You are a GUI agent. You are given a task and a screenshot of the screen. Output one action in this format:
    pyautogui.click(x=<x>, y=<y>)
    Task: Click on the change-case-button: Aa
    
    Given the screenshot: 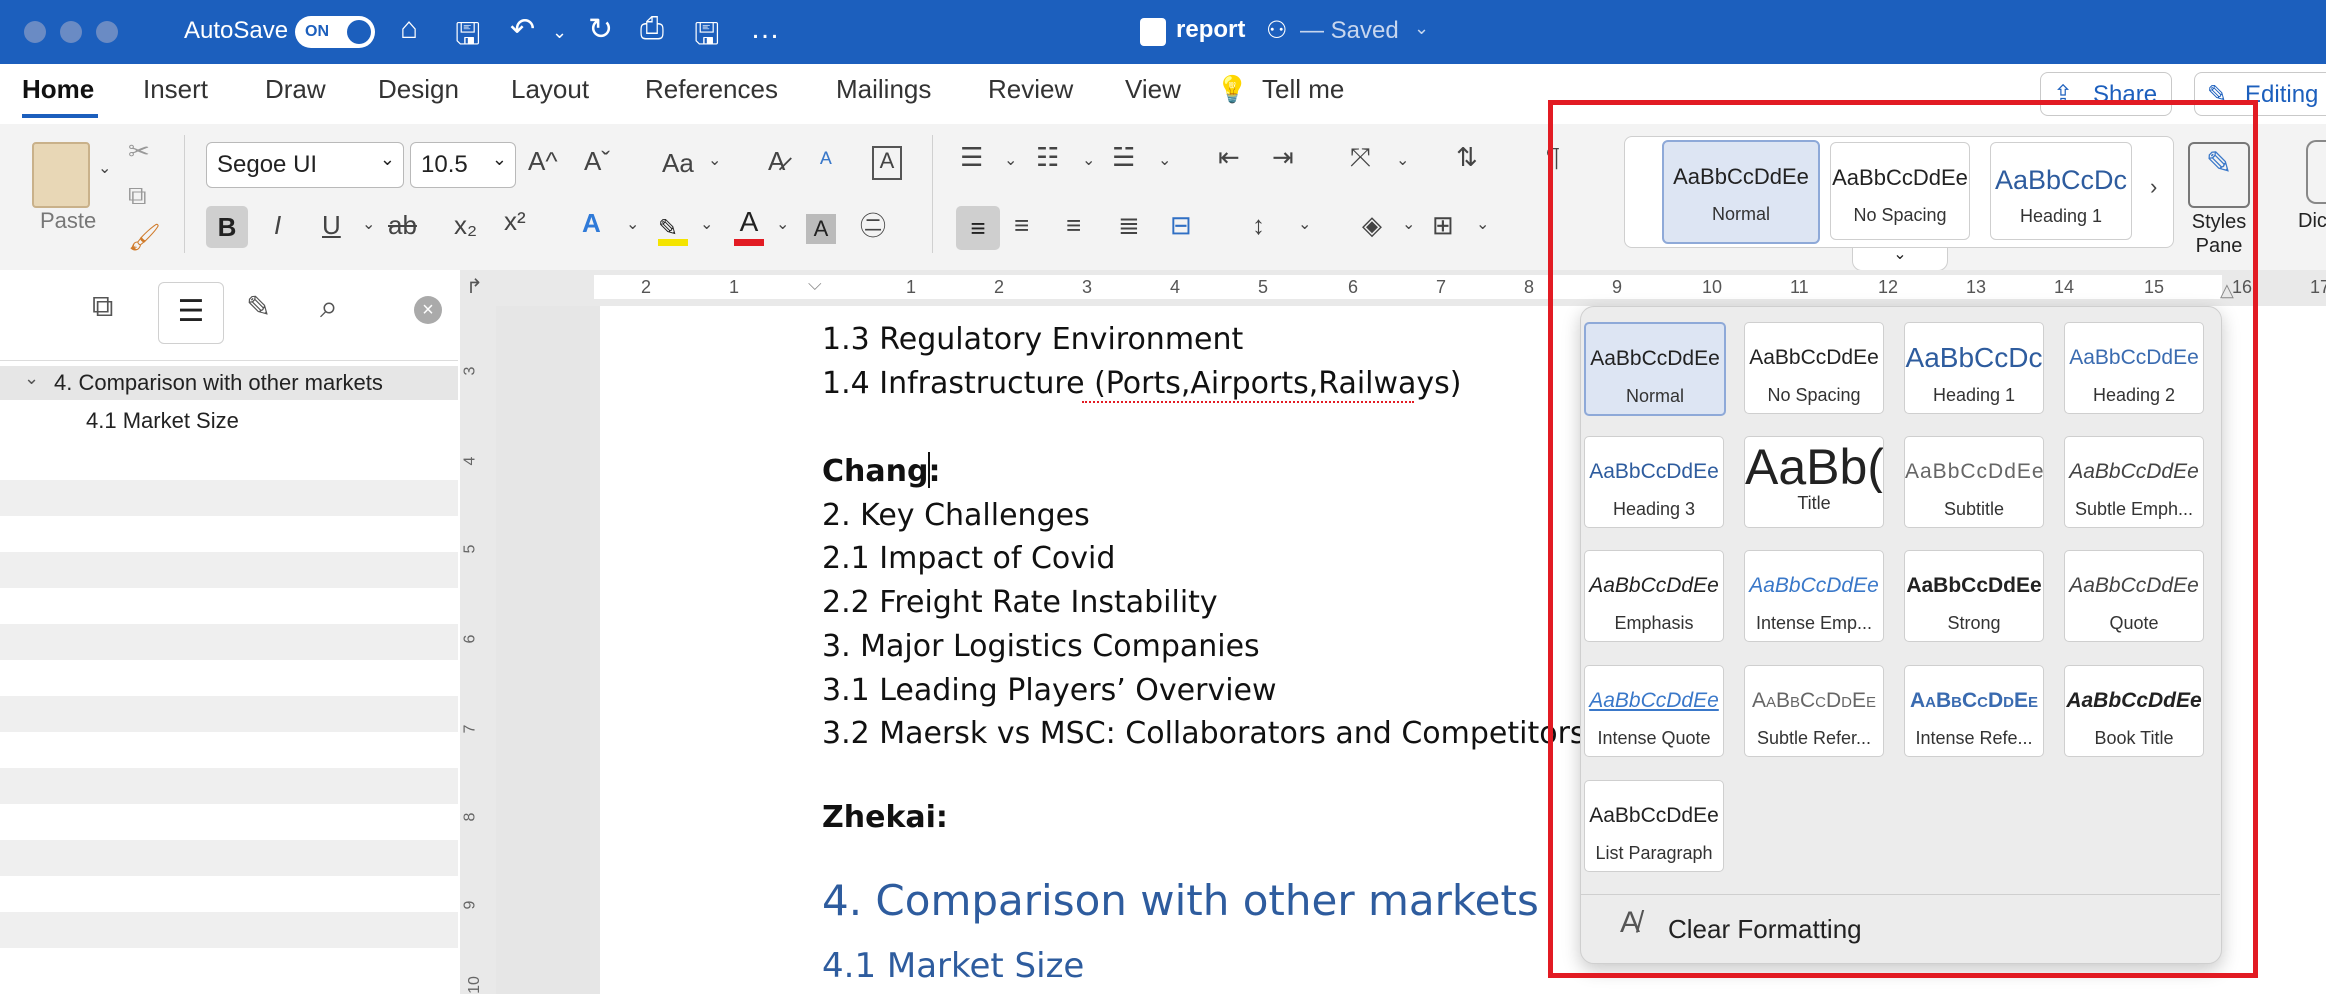 What is the action you would take?
    pyautogui.click(x=678, y=163)
    